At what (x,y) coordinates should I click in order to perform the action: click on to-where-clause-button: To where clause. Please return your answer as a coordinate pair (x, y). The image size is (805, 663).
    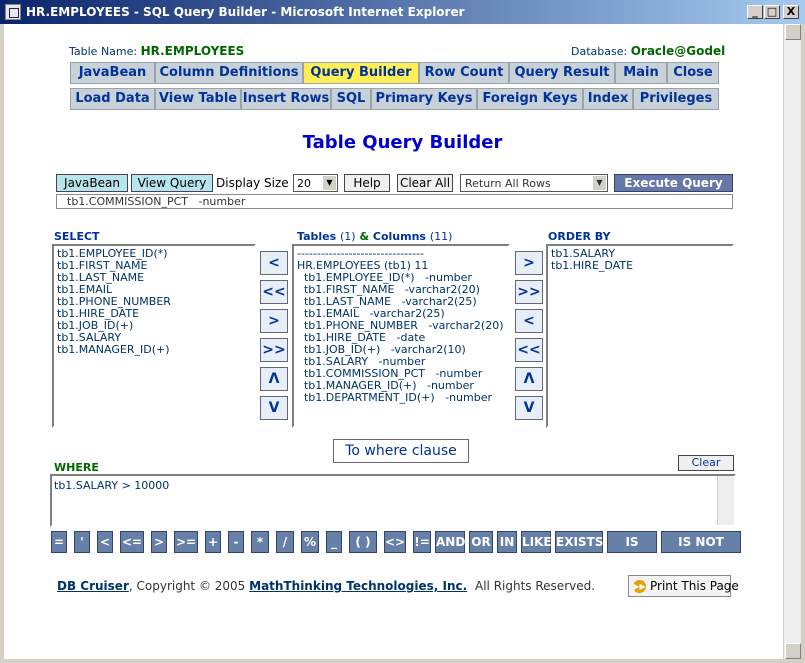
    Looking at the image, I should click on (401, 451).